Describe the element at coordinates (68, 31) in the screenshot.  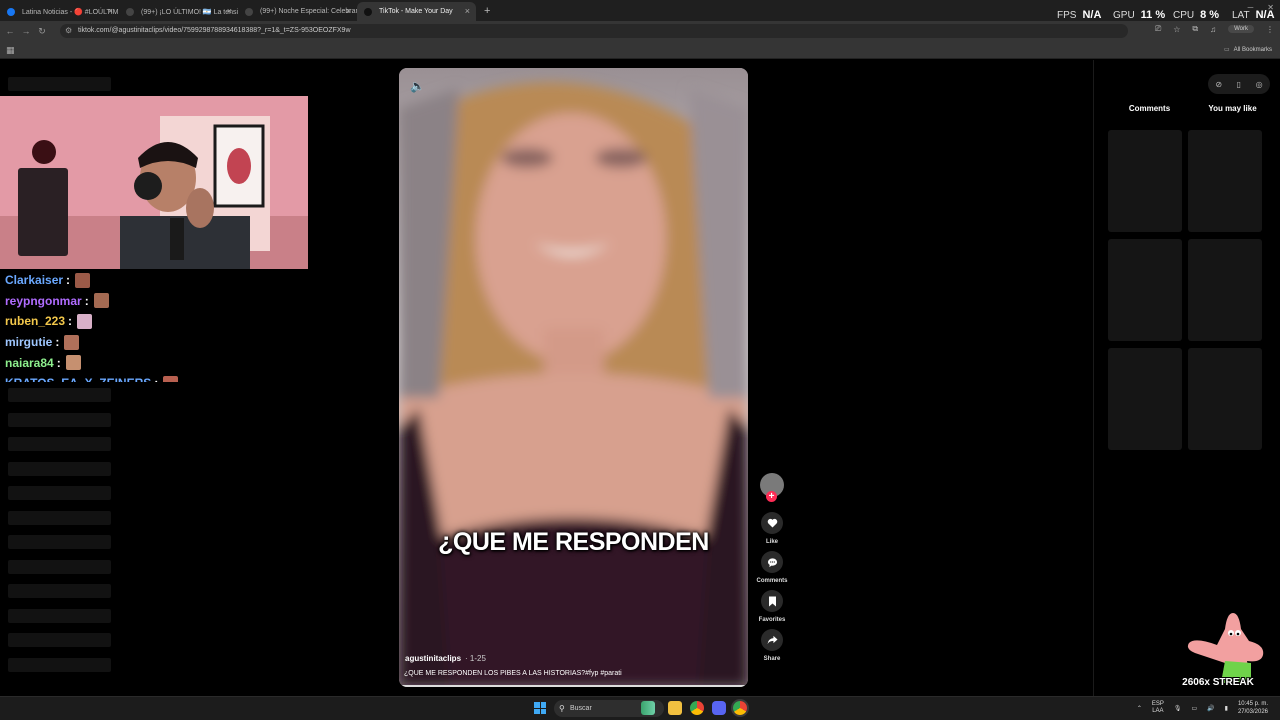
I see `site-info-icon: ⚙` at that location.